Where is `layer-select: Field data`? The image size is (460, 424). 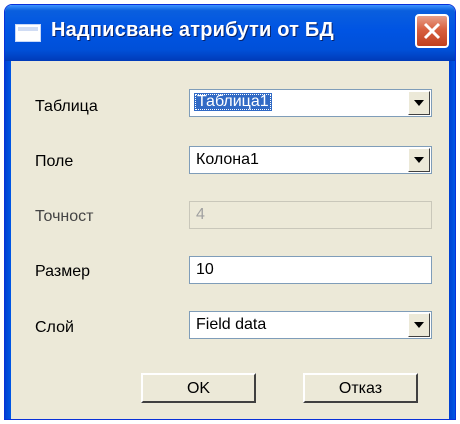
layer-select: Field data is located at coordinates (310, 325).